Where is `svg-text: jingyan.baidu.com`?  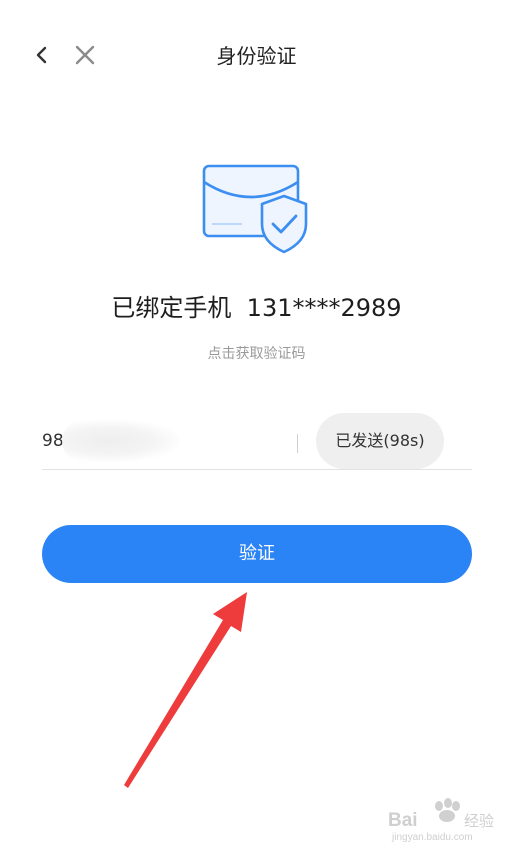 svg-text: jingyan.baidu.com is located at coordinates (432, 837).